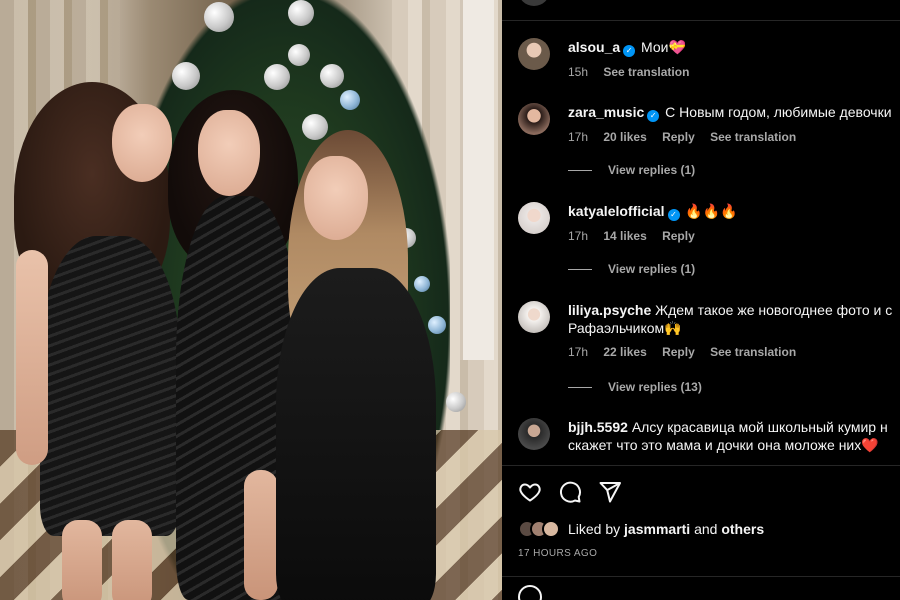  What do you see at coordinates (539, 529) in the screenshot?
I see `liker-avatars` at bounding box center [539, 529].